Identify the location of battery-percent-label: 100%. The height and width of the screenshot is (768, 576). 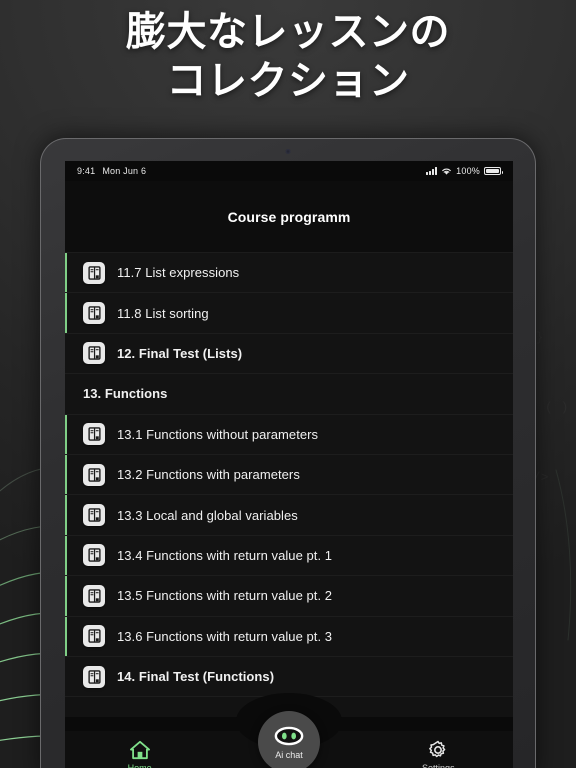
(468, 171).